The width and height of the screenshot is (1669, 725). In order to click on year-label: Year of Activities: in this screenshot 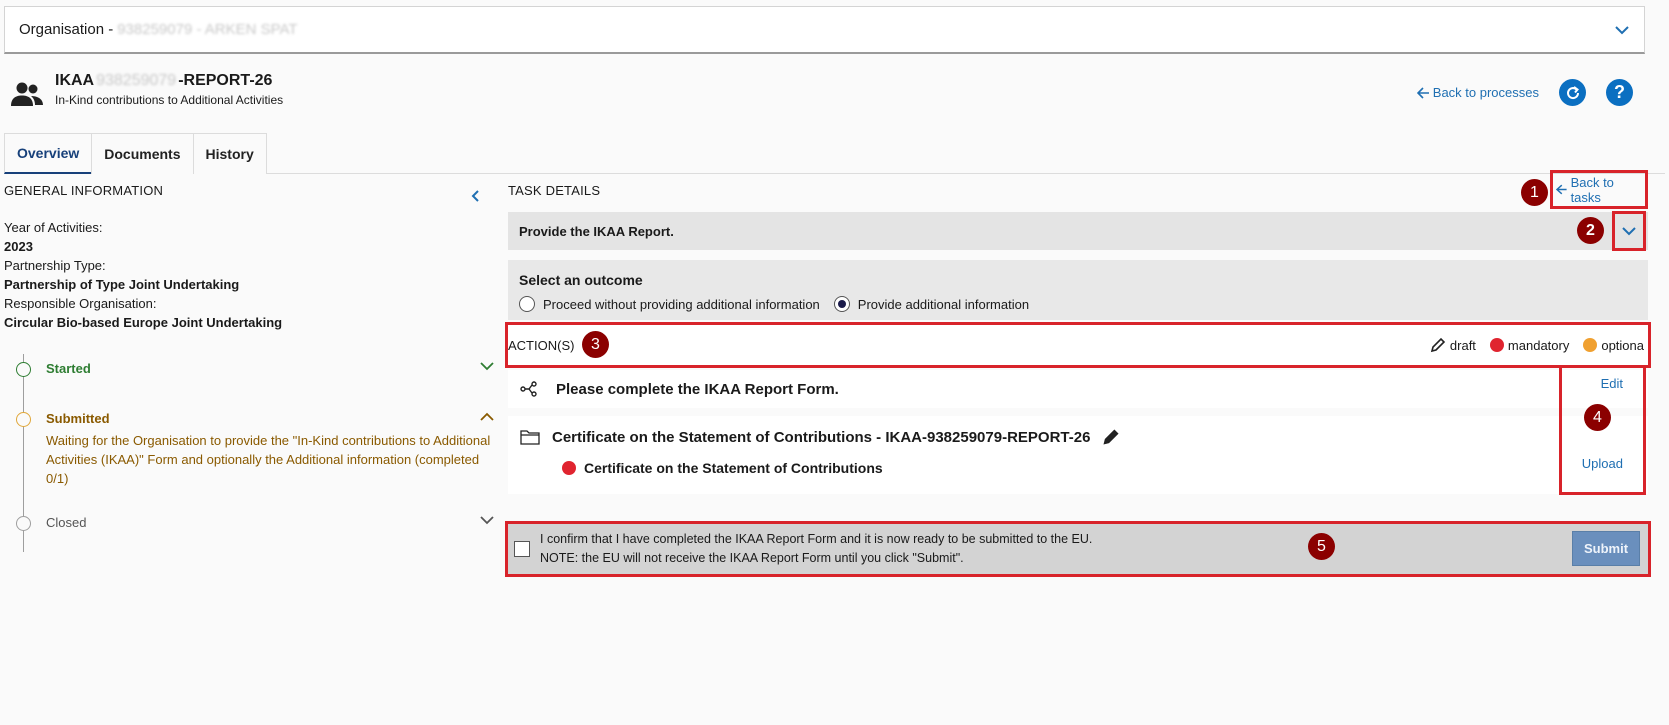, I will do `click(53, 227)`.